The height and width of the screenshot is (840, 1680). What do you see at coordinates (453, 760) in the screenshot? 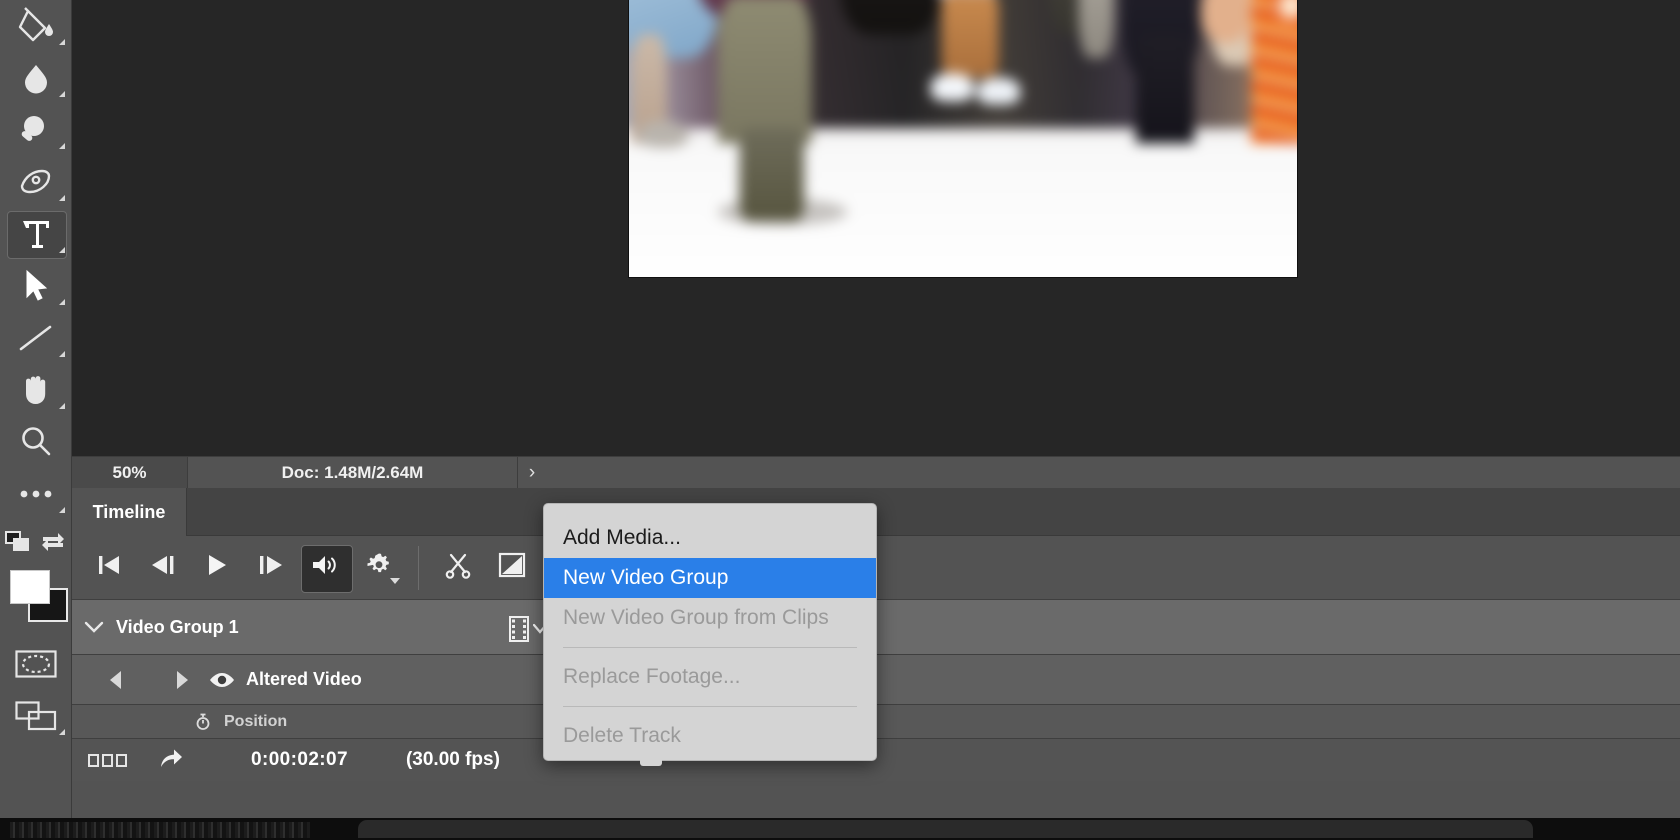
I see `frame-rate-label: (30.00 fps)` at bounding box center [453, 760].